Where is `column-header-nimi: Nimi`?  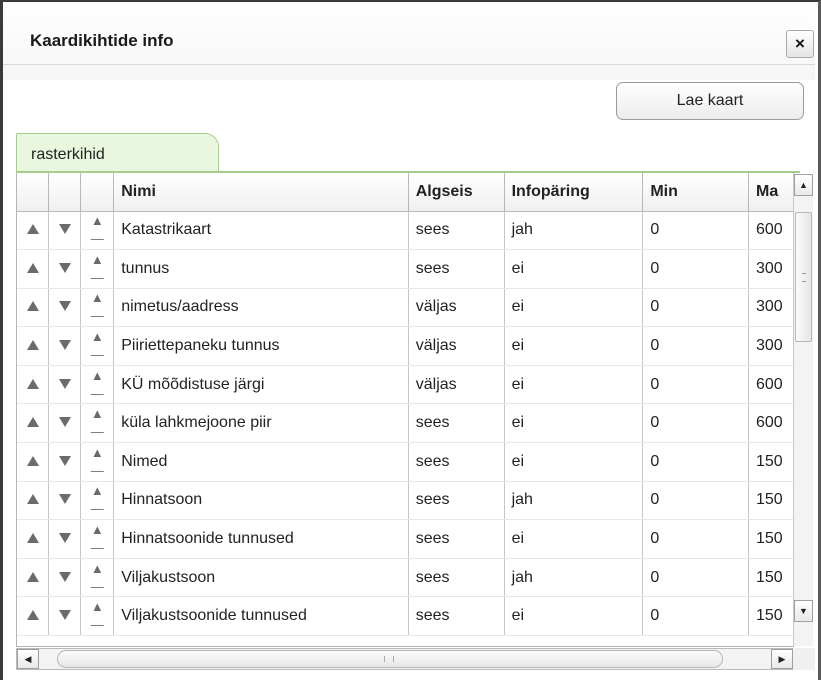
column-header-nimi: Nimi is located at coordinates (261, 192).